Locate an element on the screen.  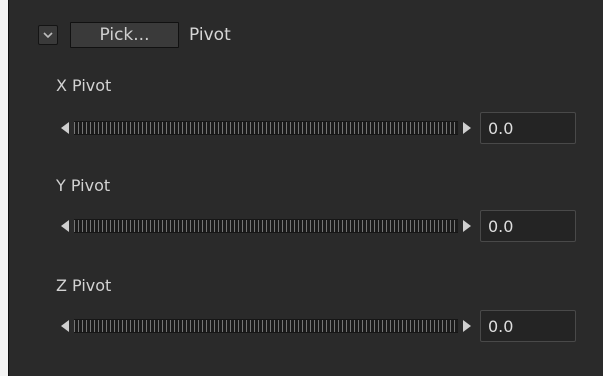
pivot-header: Pick... Pivot is located at coordinates (134, 35).